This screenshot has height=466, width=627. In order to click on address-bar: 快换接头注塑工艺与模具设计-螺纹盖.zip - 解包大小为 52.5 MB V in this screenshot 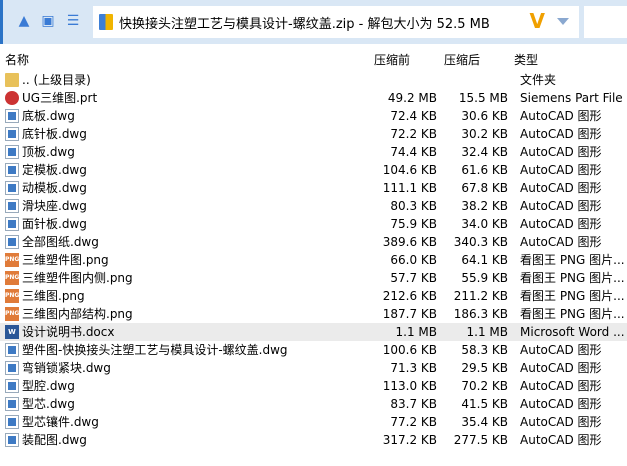, I will do `click(336, 22)`.